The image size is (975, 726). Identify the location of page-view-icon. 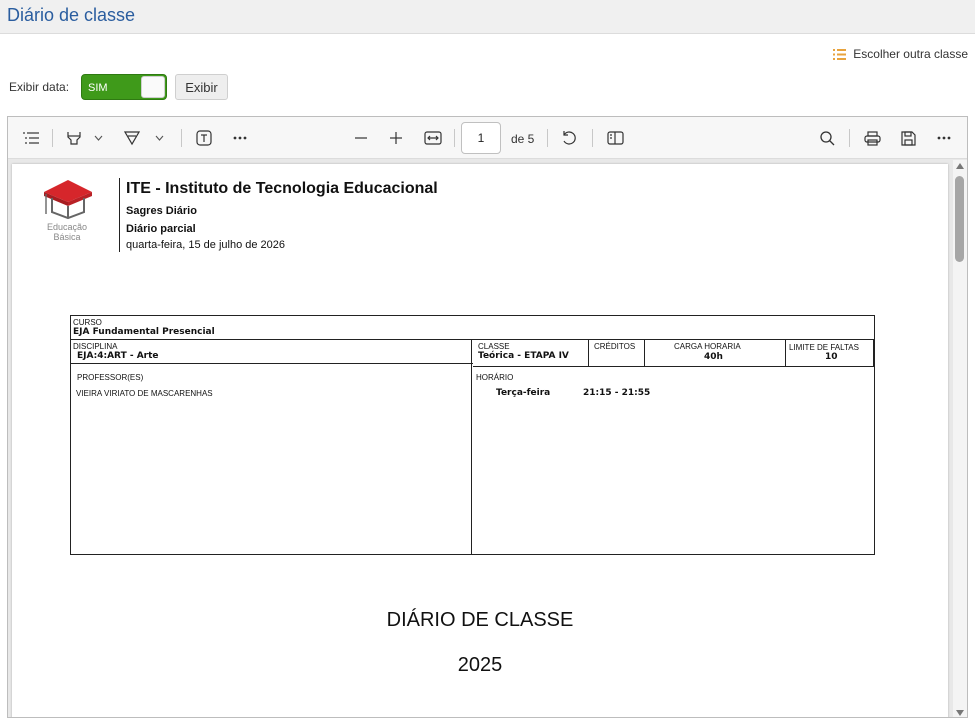
(615, 138).